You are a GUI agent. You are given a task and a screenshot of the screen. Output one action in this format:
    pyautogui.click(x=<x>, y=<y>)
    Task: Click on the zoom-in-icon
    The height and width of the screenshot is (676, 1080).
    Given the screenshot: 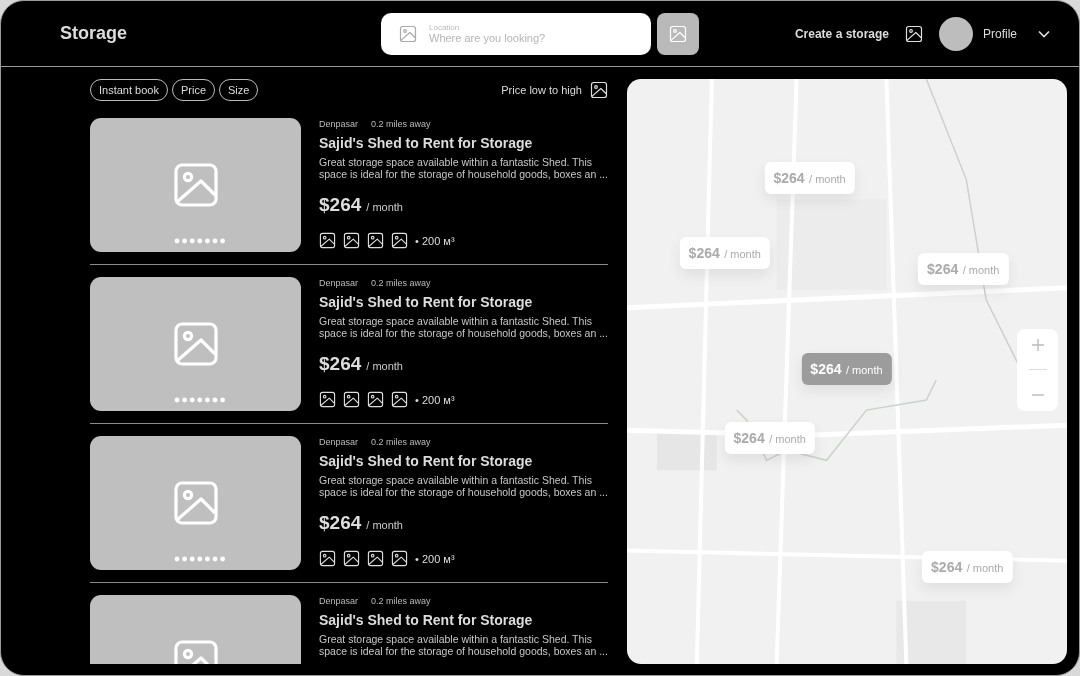 What is the action you would take?
    pyautogui.click(x=1037, y=344)
    